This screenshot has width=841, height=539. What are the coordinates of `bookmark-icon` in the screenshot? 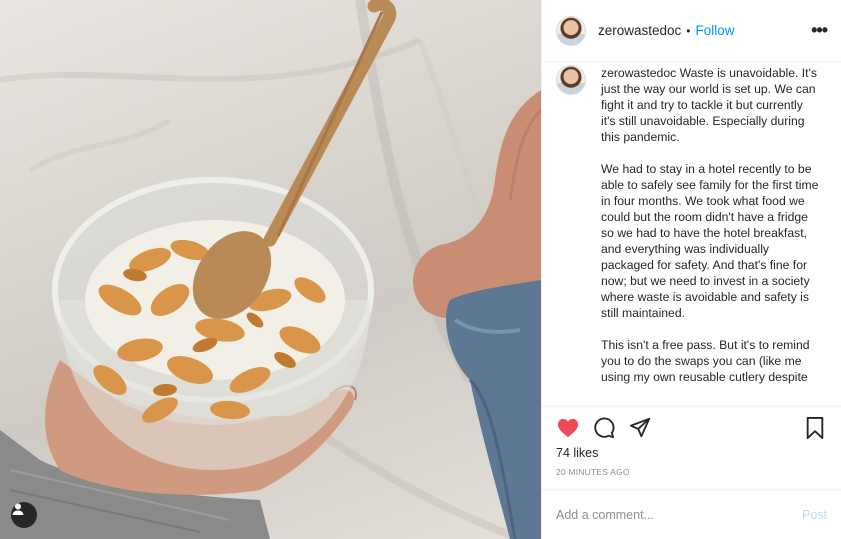 It's located at (815, 427).